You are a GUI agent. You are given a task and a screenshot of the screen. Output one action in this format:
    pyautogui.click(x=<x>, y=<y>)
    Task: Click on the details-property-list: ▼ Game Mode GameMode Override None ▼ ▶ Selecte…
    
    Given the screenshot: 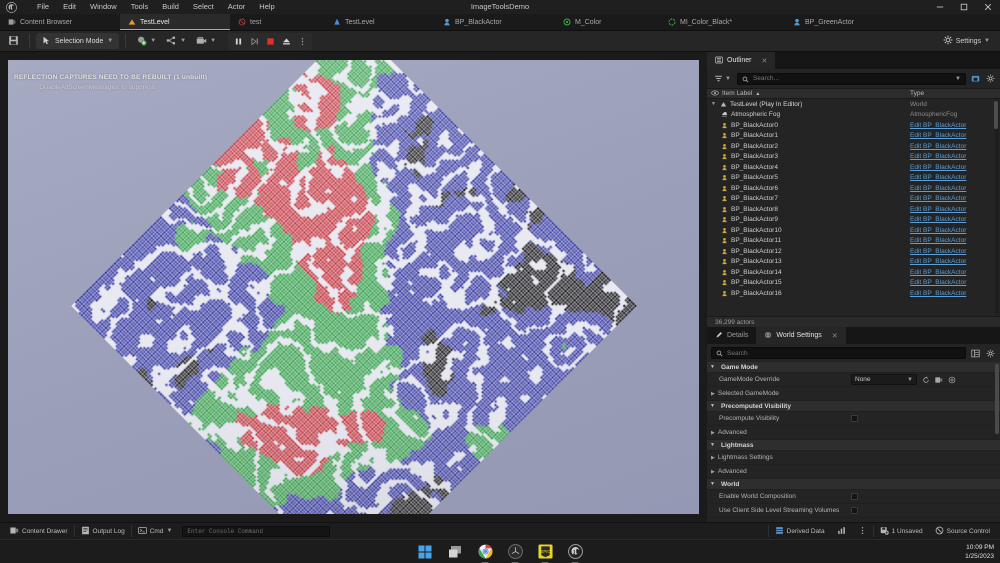 What is the action you would take?
    pyautogui.click(x=853, y=442)
    